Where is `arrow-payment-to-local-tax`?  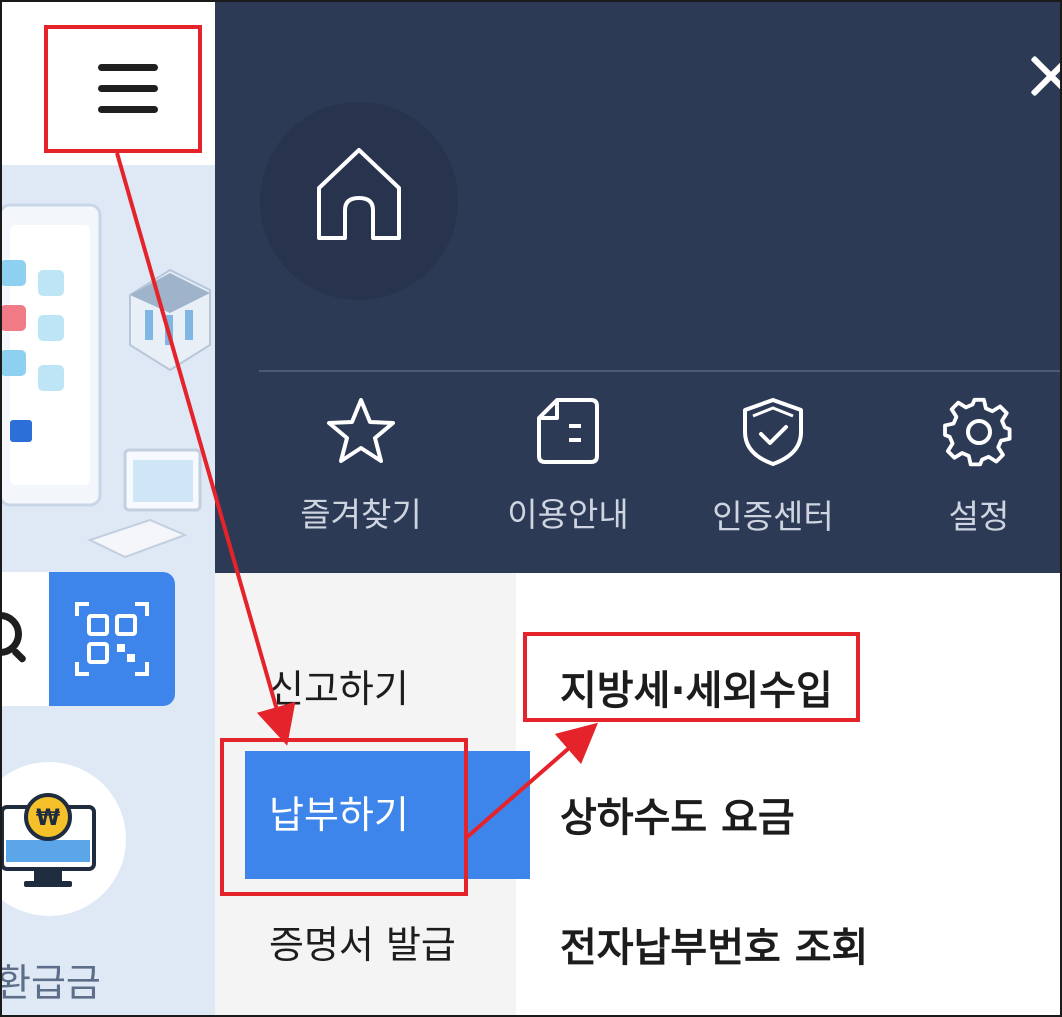 arrow-payment-to-local-tax is located at coordinates (531, 781).